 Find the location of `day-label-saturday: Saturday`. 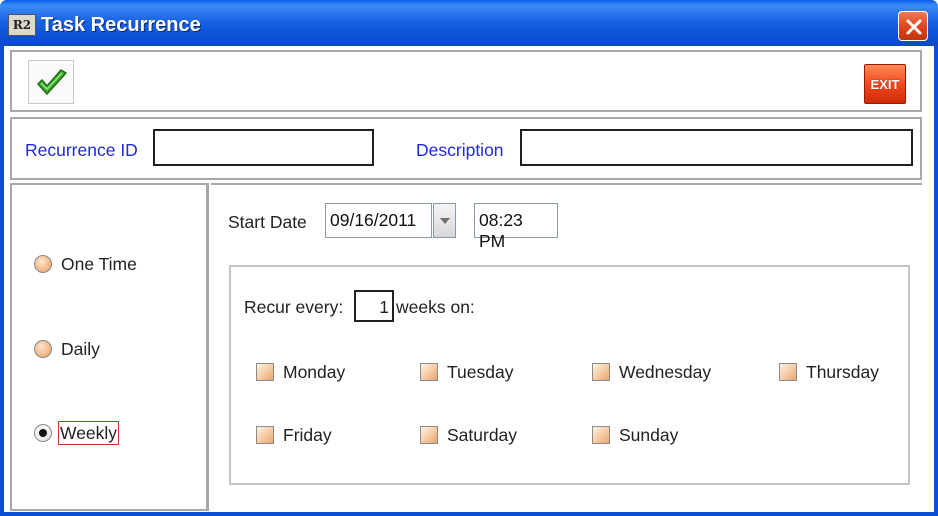

day-label-saturday: Saturday is located at coordinates (482, 434).